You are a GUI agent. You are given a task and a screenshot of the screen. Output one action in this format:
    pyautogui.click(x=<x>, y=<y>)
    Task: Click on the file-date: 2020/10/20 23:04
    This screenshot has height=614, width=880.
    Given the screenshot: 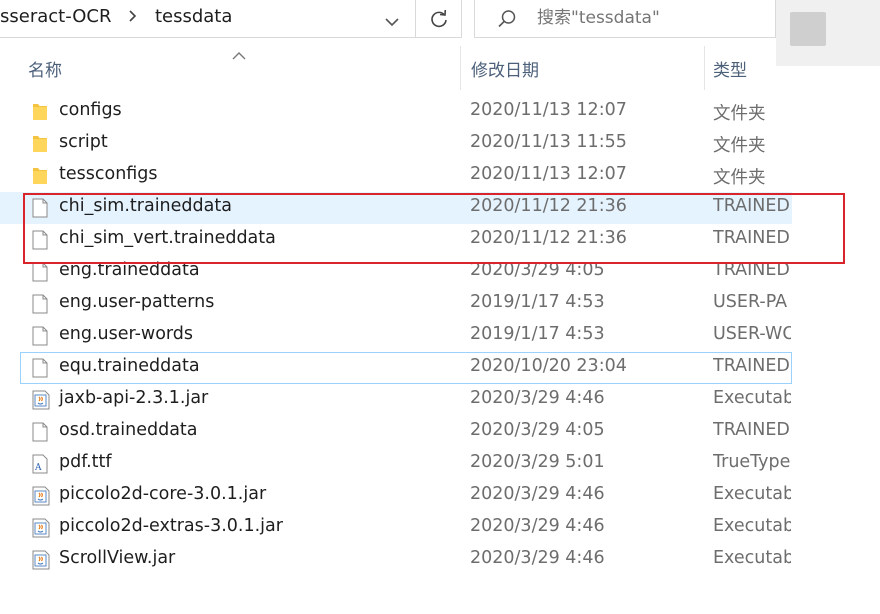 What is the action you would take?
    pyautogui.click(x=548, y=366)
    